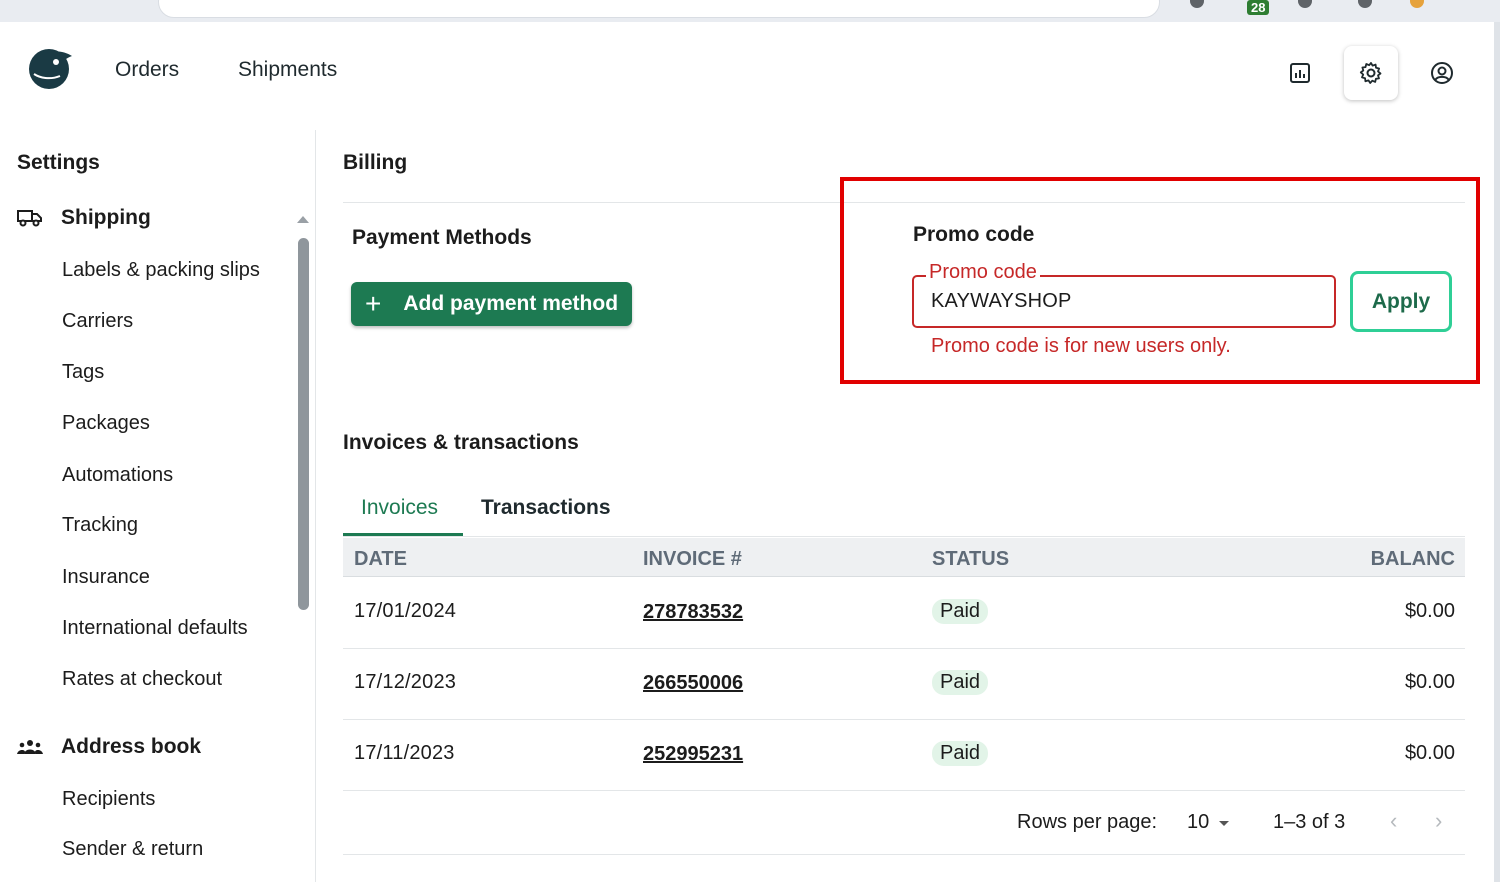 The width and height of the screenshot is (1500, 882). What do you see at coordinates (546, 508) in the screenshot?
I see `tab-transactions: Transactions` at bounding box center [546, 508].